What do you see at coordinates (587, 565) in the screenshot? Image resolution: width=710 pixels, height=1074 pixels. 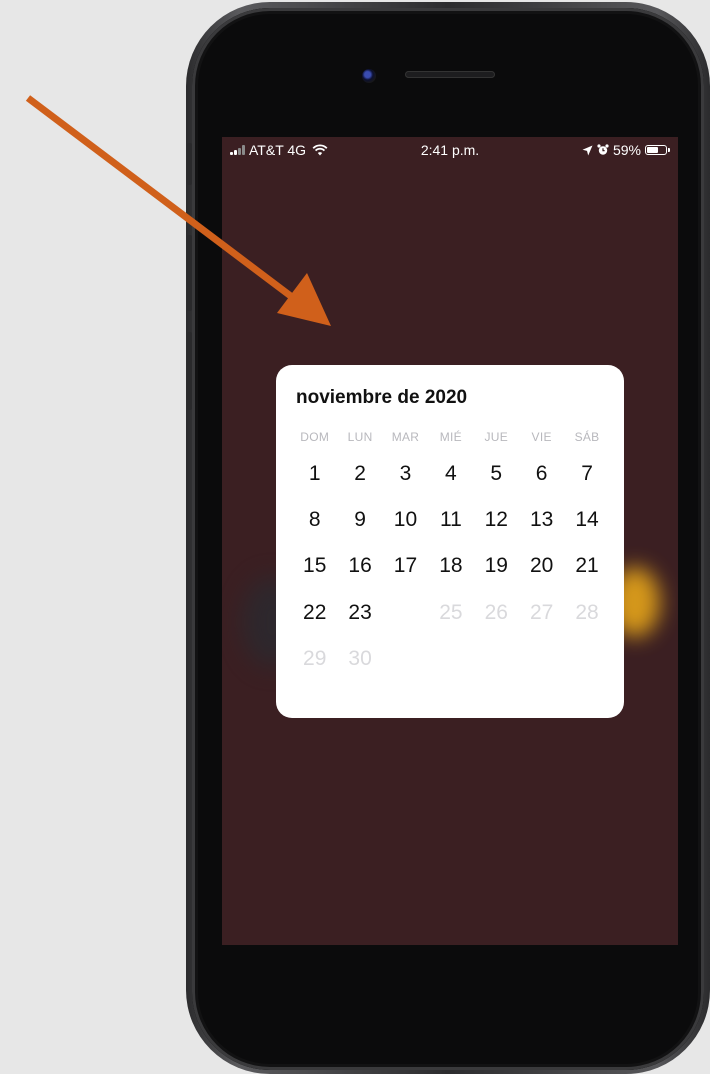 I see `calendar-day: 21` at bounding box center [587, 565].